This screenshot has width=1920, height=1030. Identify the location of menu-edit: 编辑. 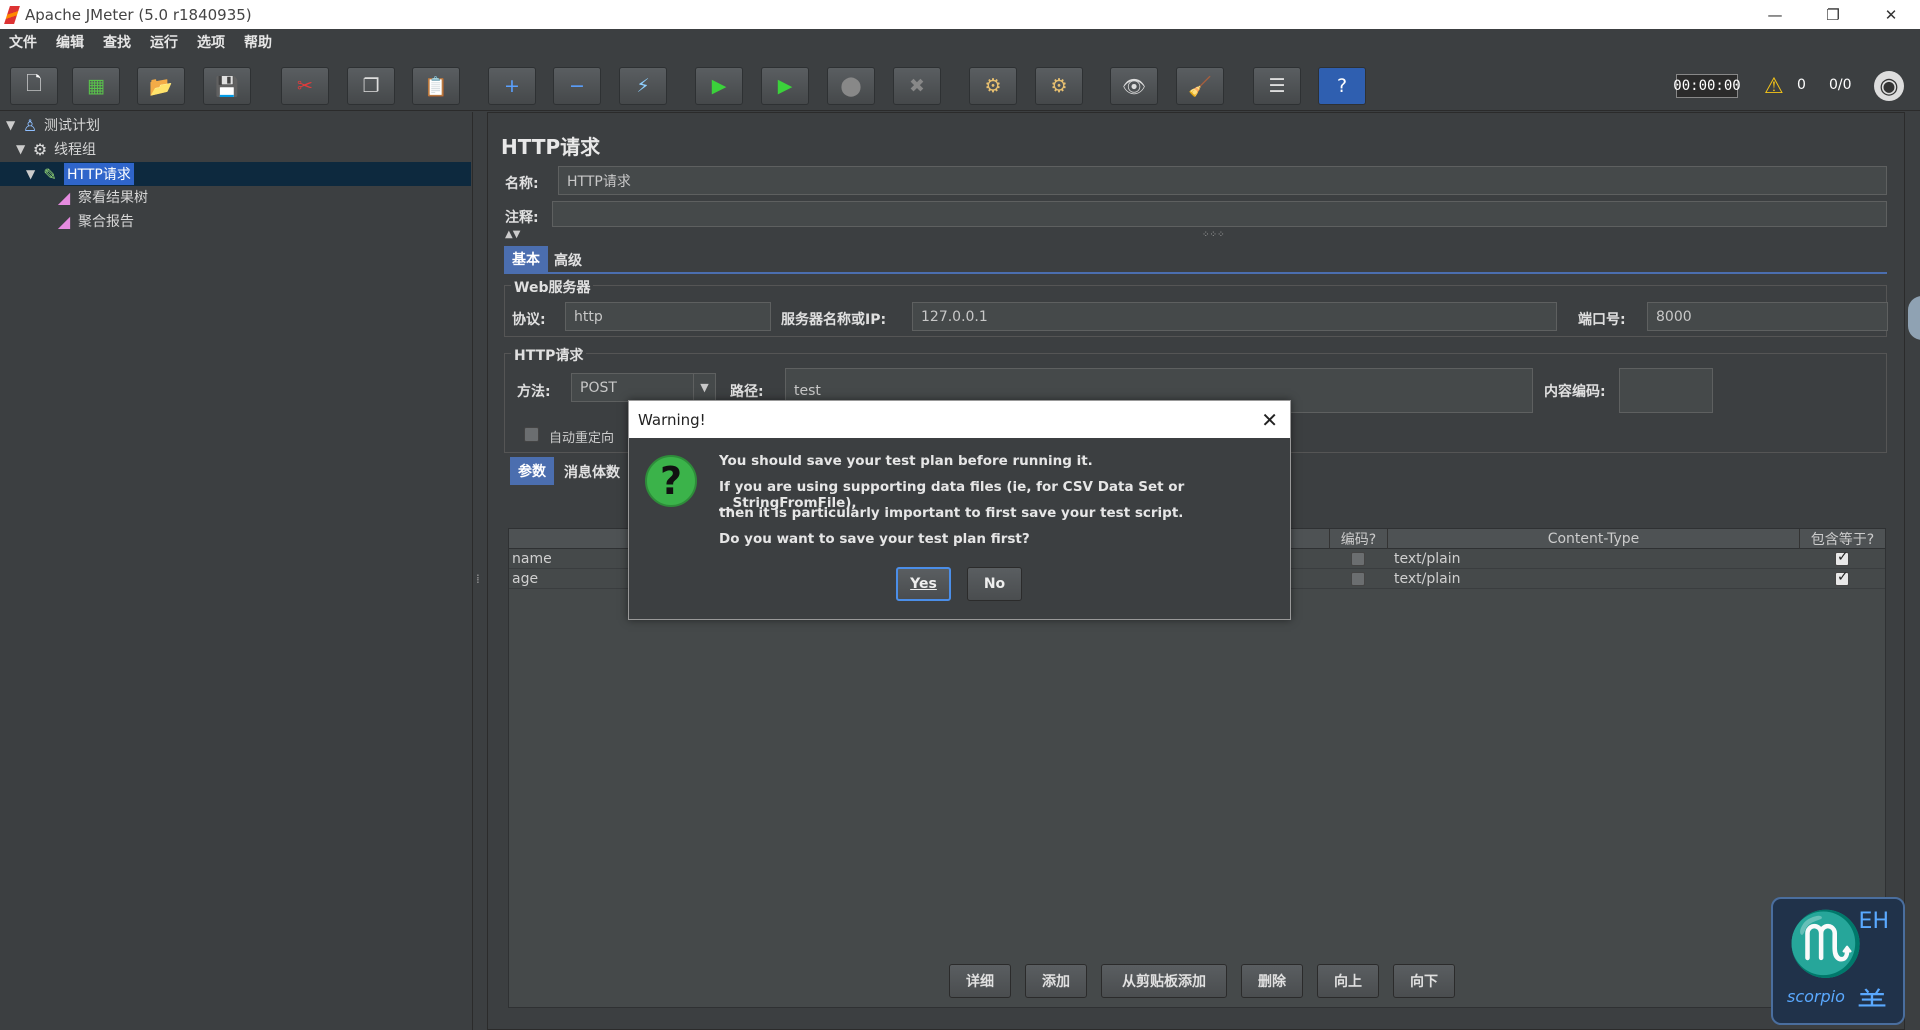
(70, 42).